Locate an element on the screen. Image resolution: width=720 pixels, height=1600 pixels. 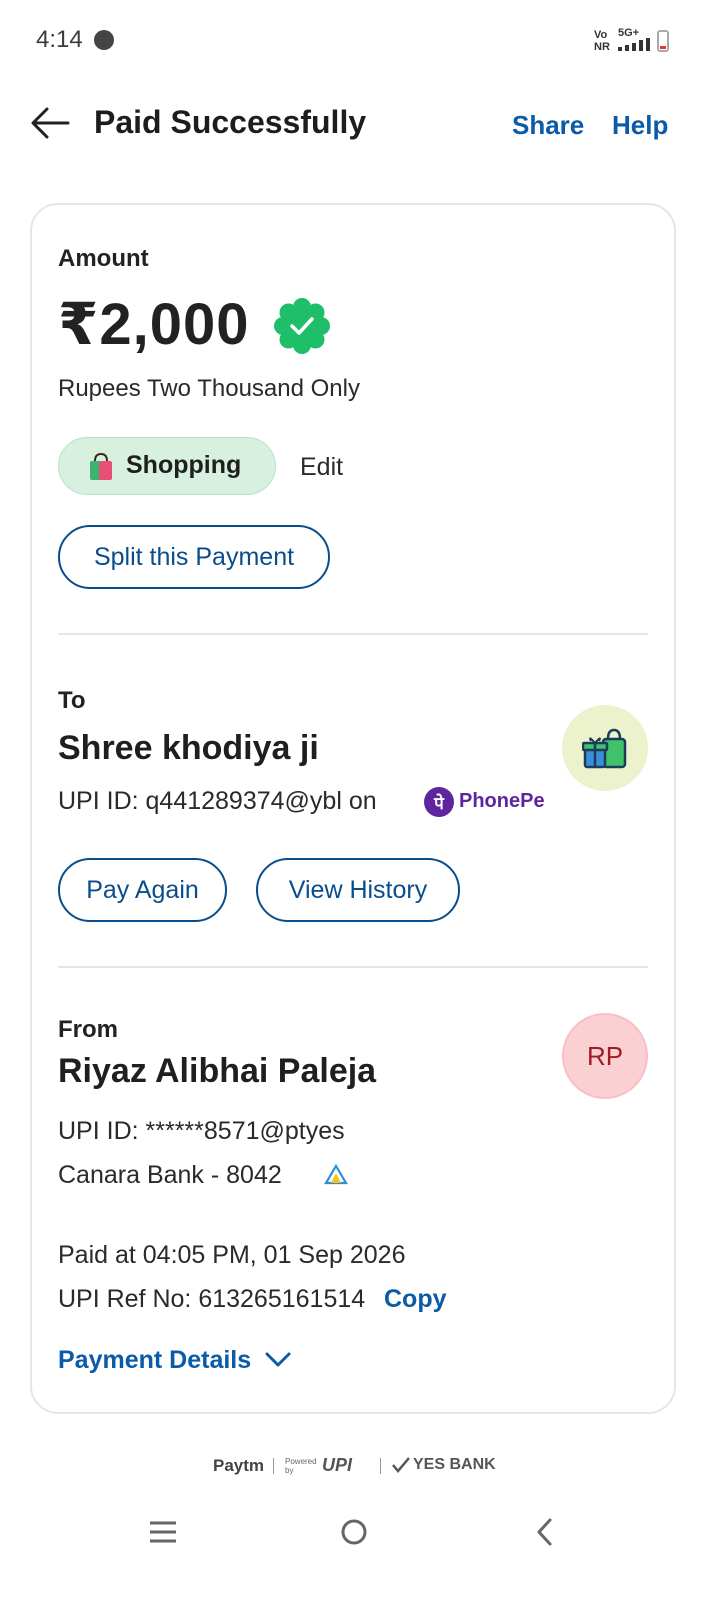
phonepe-logo-icon: पे is located at coordinates (439, 802).